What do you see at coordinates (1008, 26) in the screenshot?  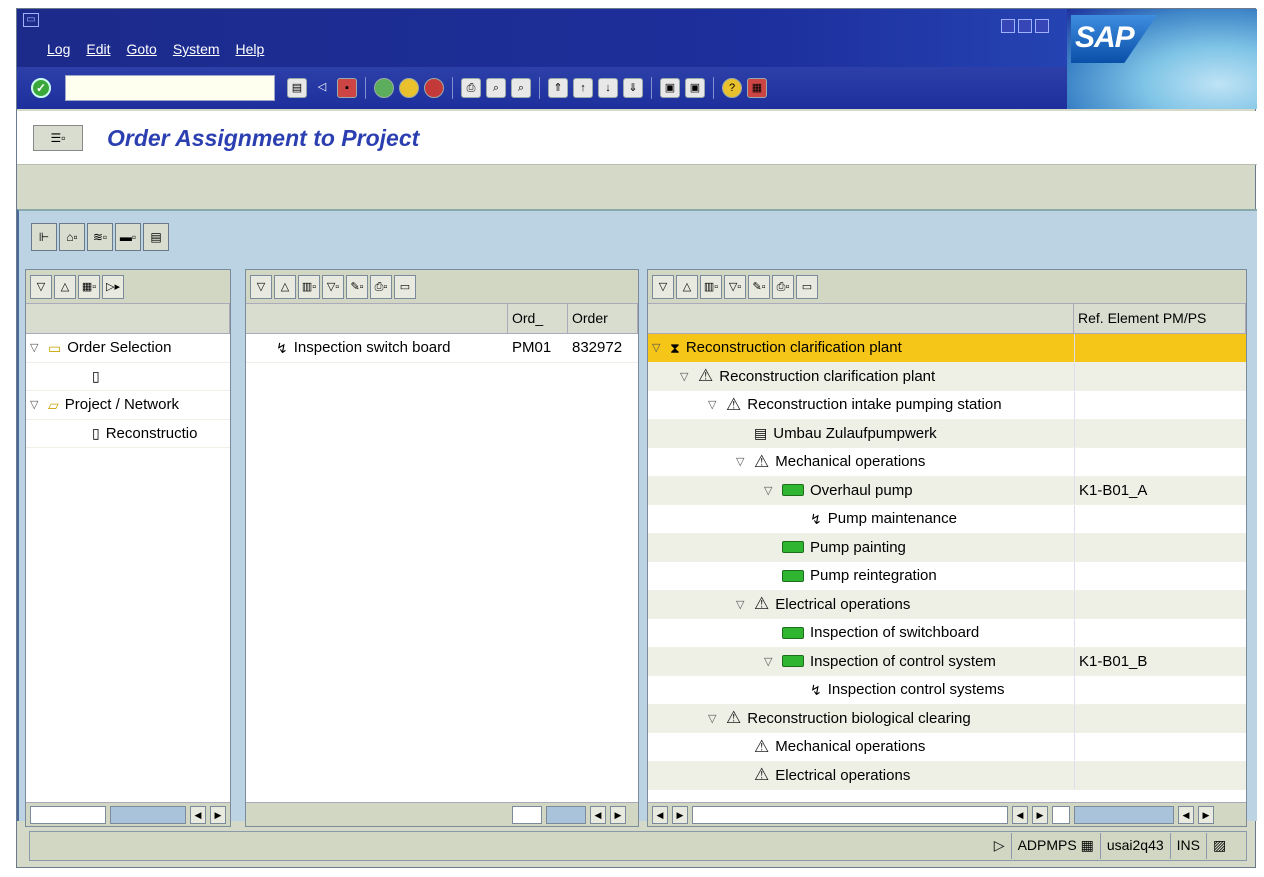 I see `minimize-button` at bounding box center [1008, 26].